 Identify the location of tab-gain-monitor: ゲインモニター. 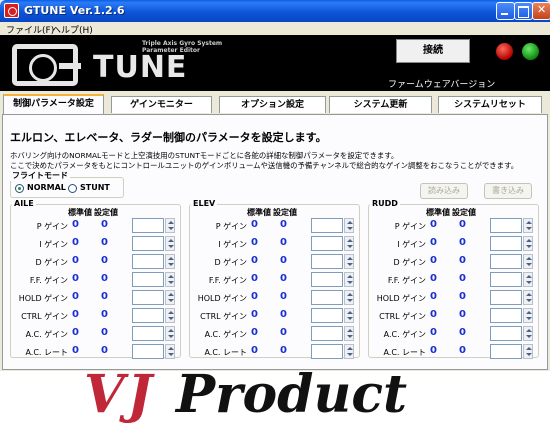
(161, 104).